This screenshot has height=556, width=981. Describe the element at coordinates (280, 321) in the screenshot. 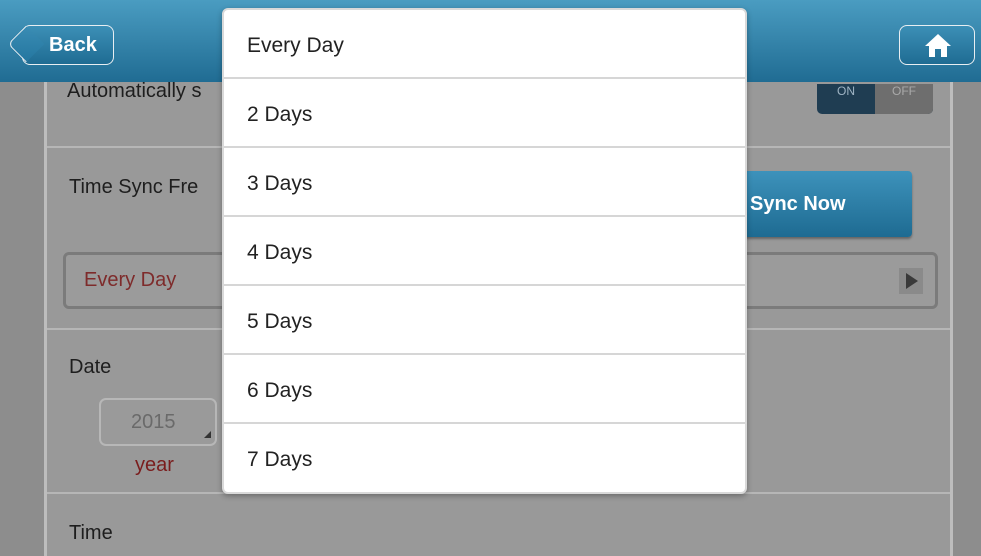

I see `option-label: 5 Days` at that location.